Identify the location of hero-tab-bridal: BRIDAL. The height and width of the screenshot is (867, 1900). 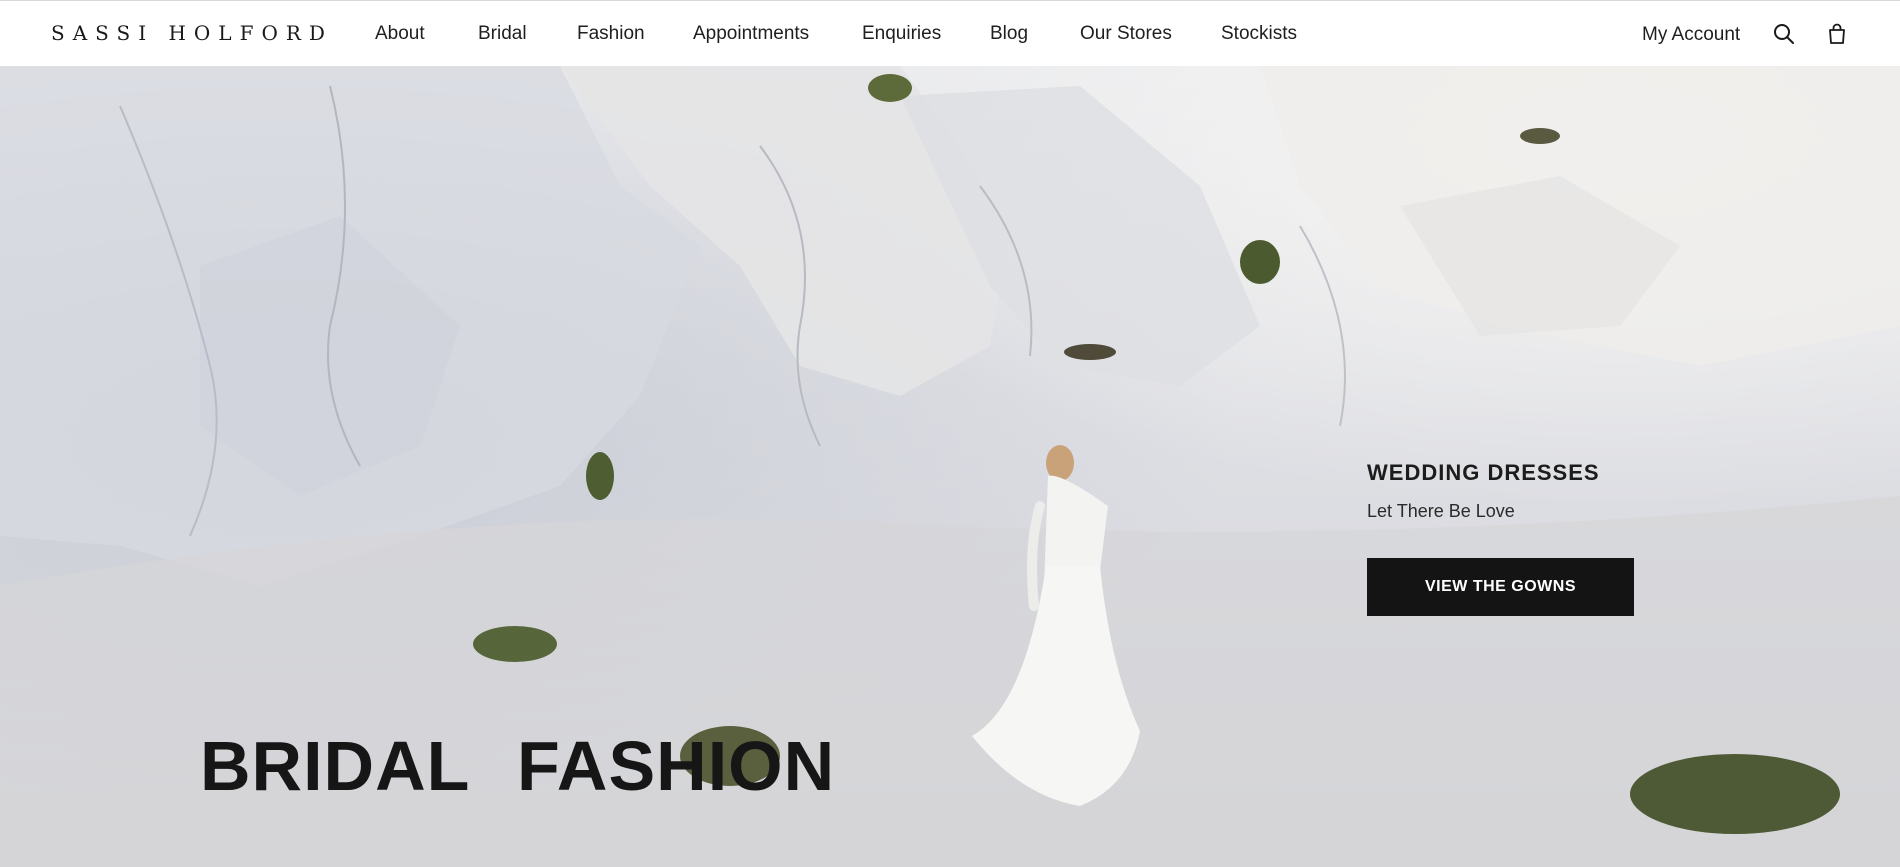
(335, 766).